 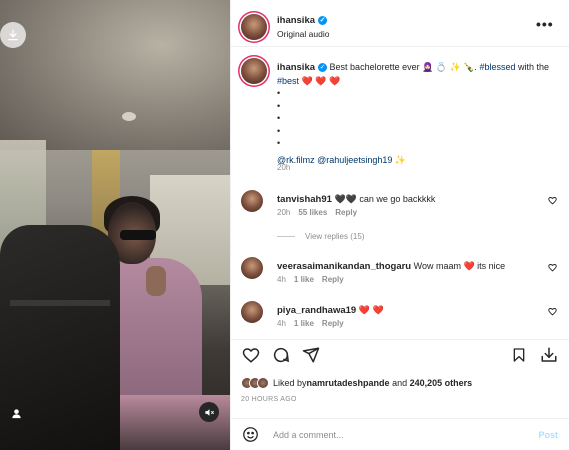 What do you see at coordinates (497, 67) in the screenshot?
I see `hashtag-link: #blessed` at bounding box center [497, 67].